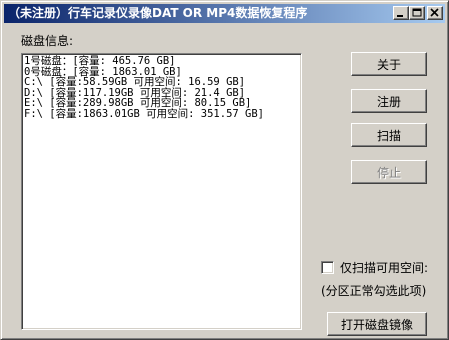 Image resolution: width=449 pixels, height=340 pixels. What do you see at coordinates (374, 291) in the screenshot?
I see `scan-hint-text: (分区正常勾选此项)` at bounding box center [374, 291].